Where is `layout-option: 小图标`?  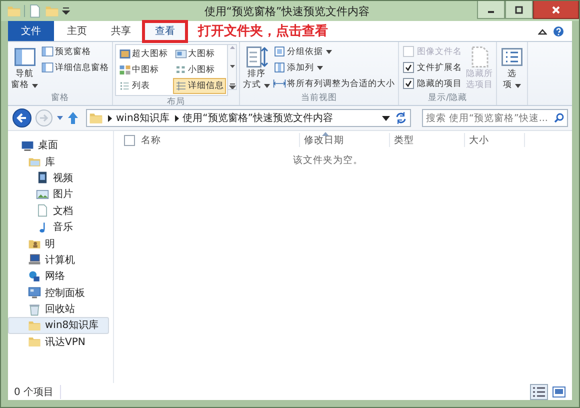
layout-option: 小图标 is located at coordinates (199, 70).